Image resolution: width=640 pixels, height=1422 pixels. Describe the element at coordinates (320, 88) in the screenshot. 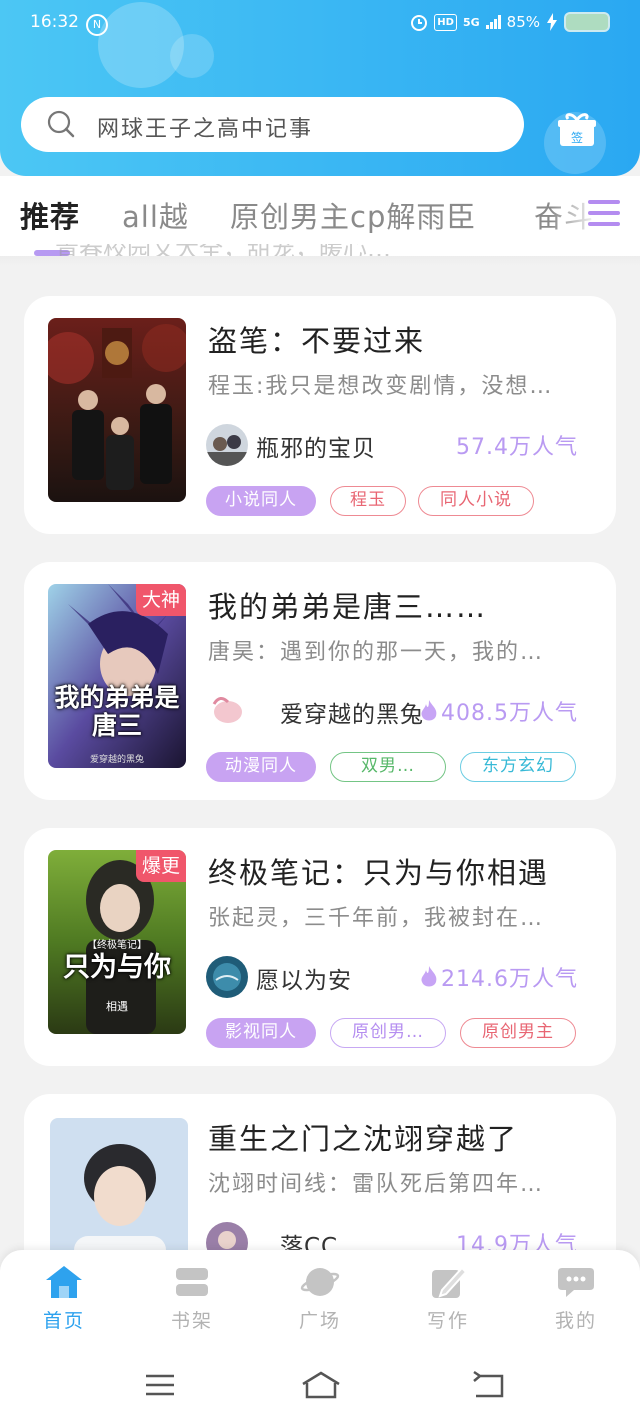

I see `header: 16:32 N HD 5G 85% 网球王子之高中记事 签` at that location.